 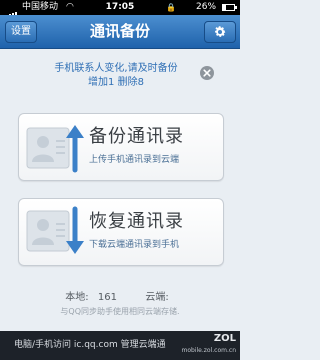 I want to click on footer-text: 电脑/手机访问 ic.qq.com 管理云端通, so click(x=90, y=345).